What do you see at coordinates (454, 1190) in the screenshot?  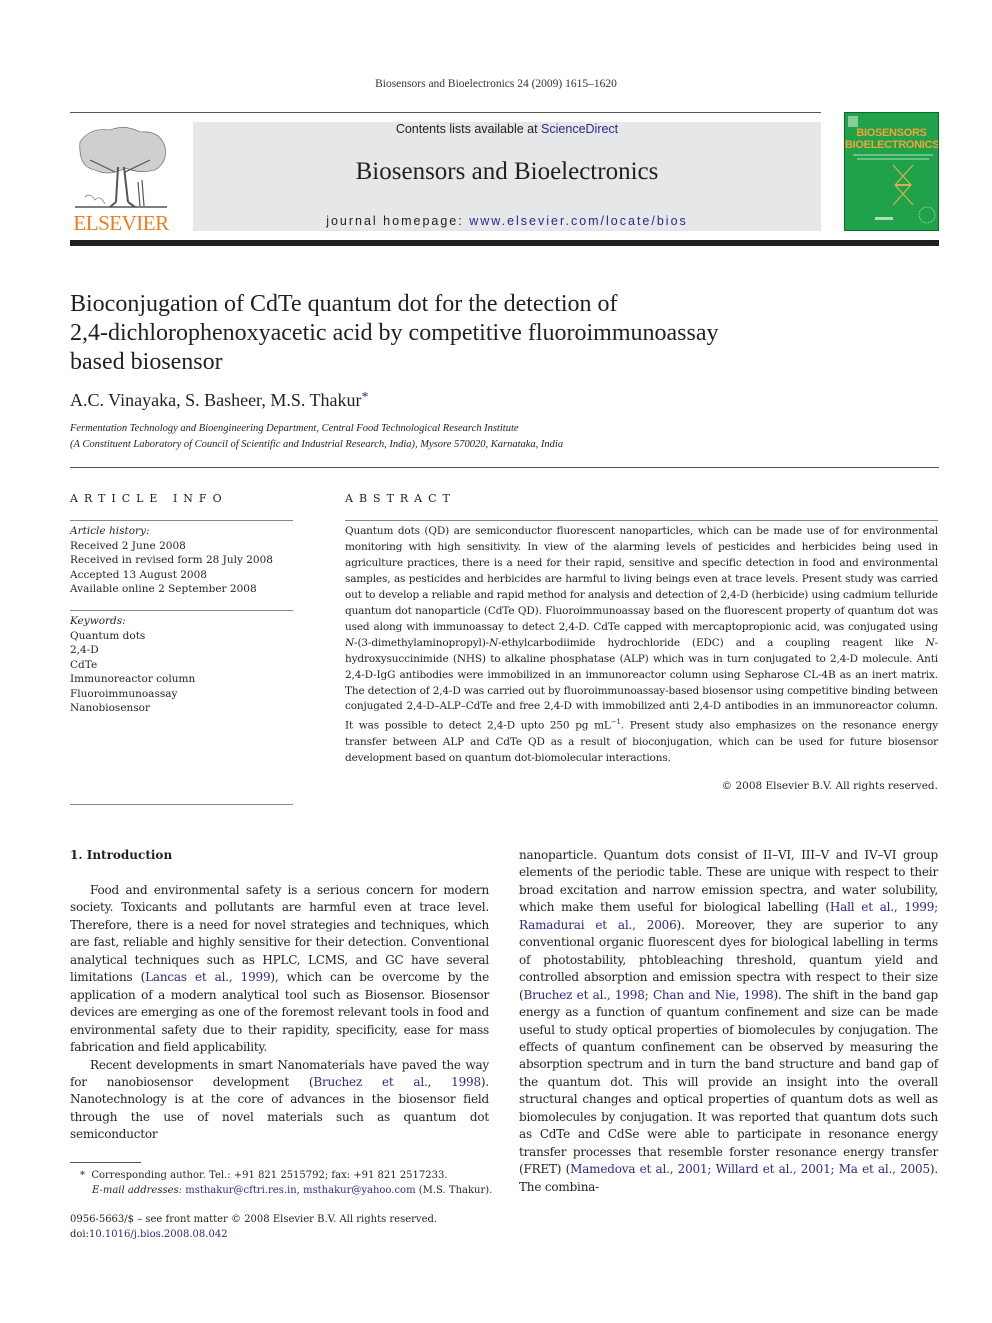 I see `email-suffix: (M.S. Thakur).` at bounding box center [454, 1190].